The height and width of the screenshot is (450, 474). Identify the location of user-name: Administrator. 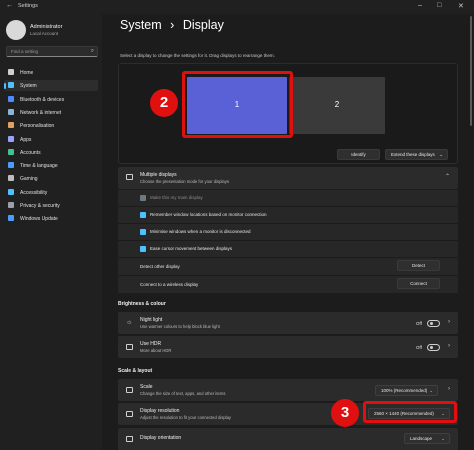
(46, 27).